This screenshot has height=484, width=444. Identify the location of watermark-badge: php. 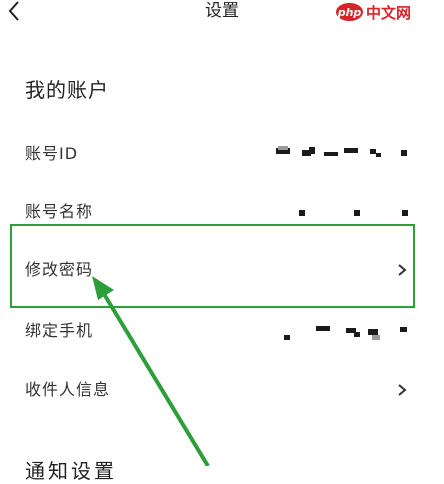
(349, 12).